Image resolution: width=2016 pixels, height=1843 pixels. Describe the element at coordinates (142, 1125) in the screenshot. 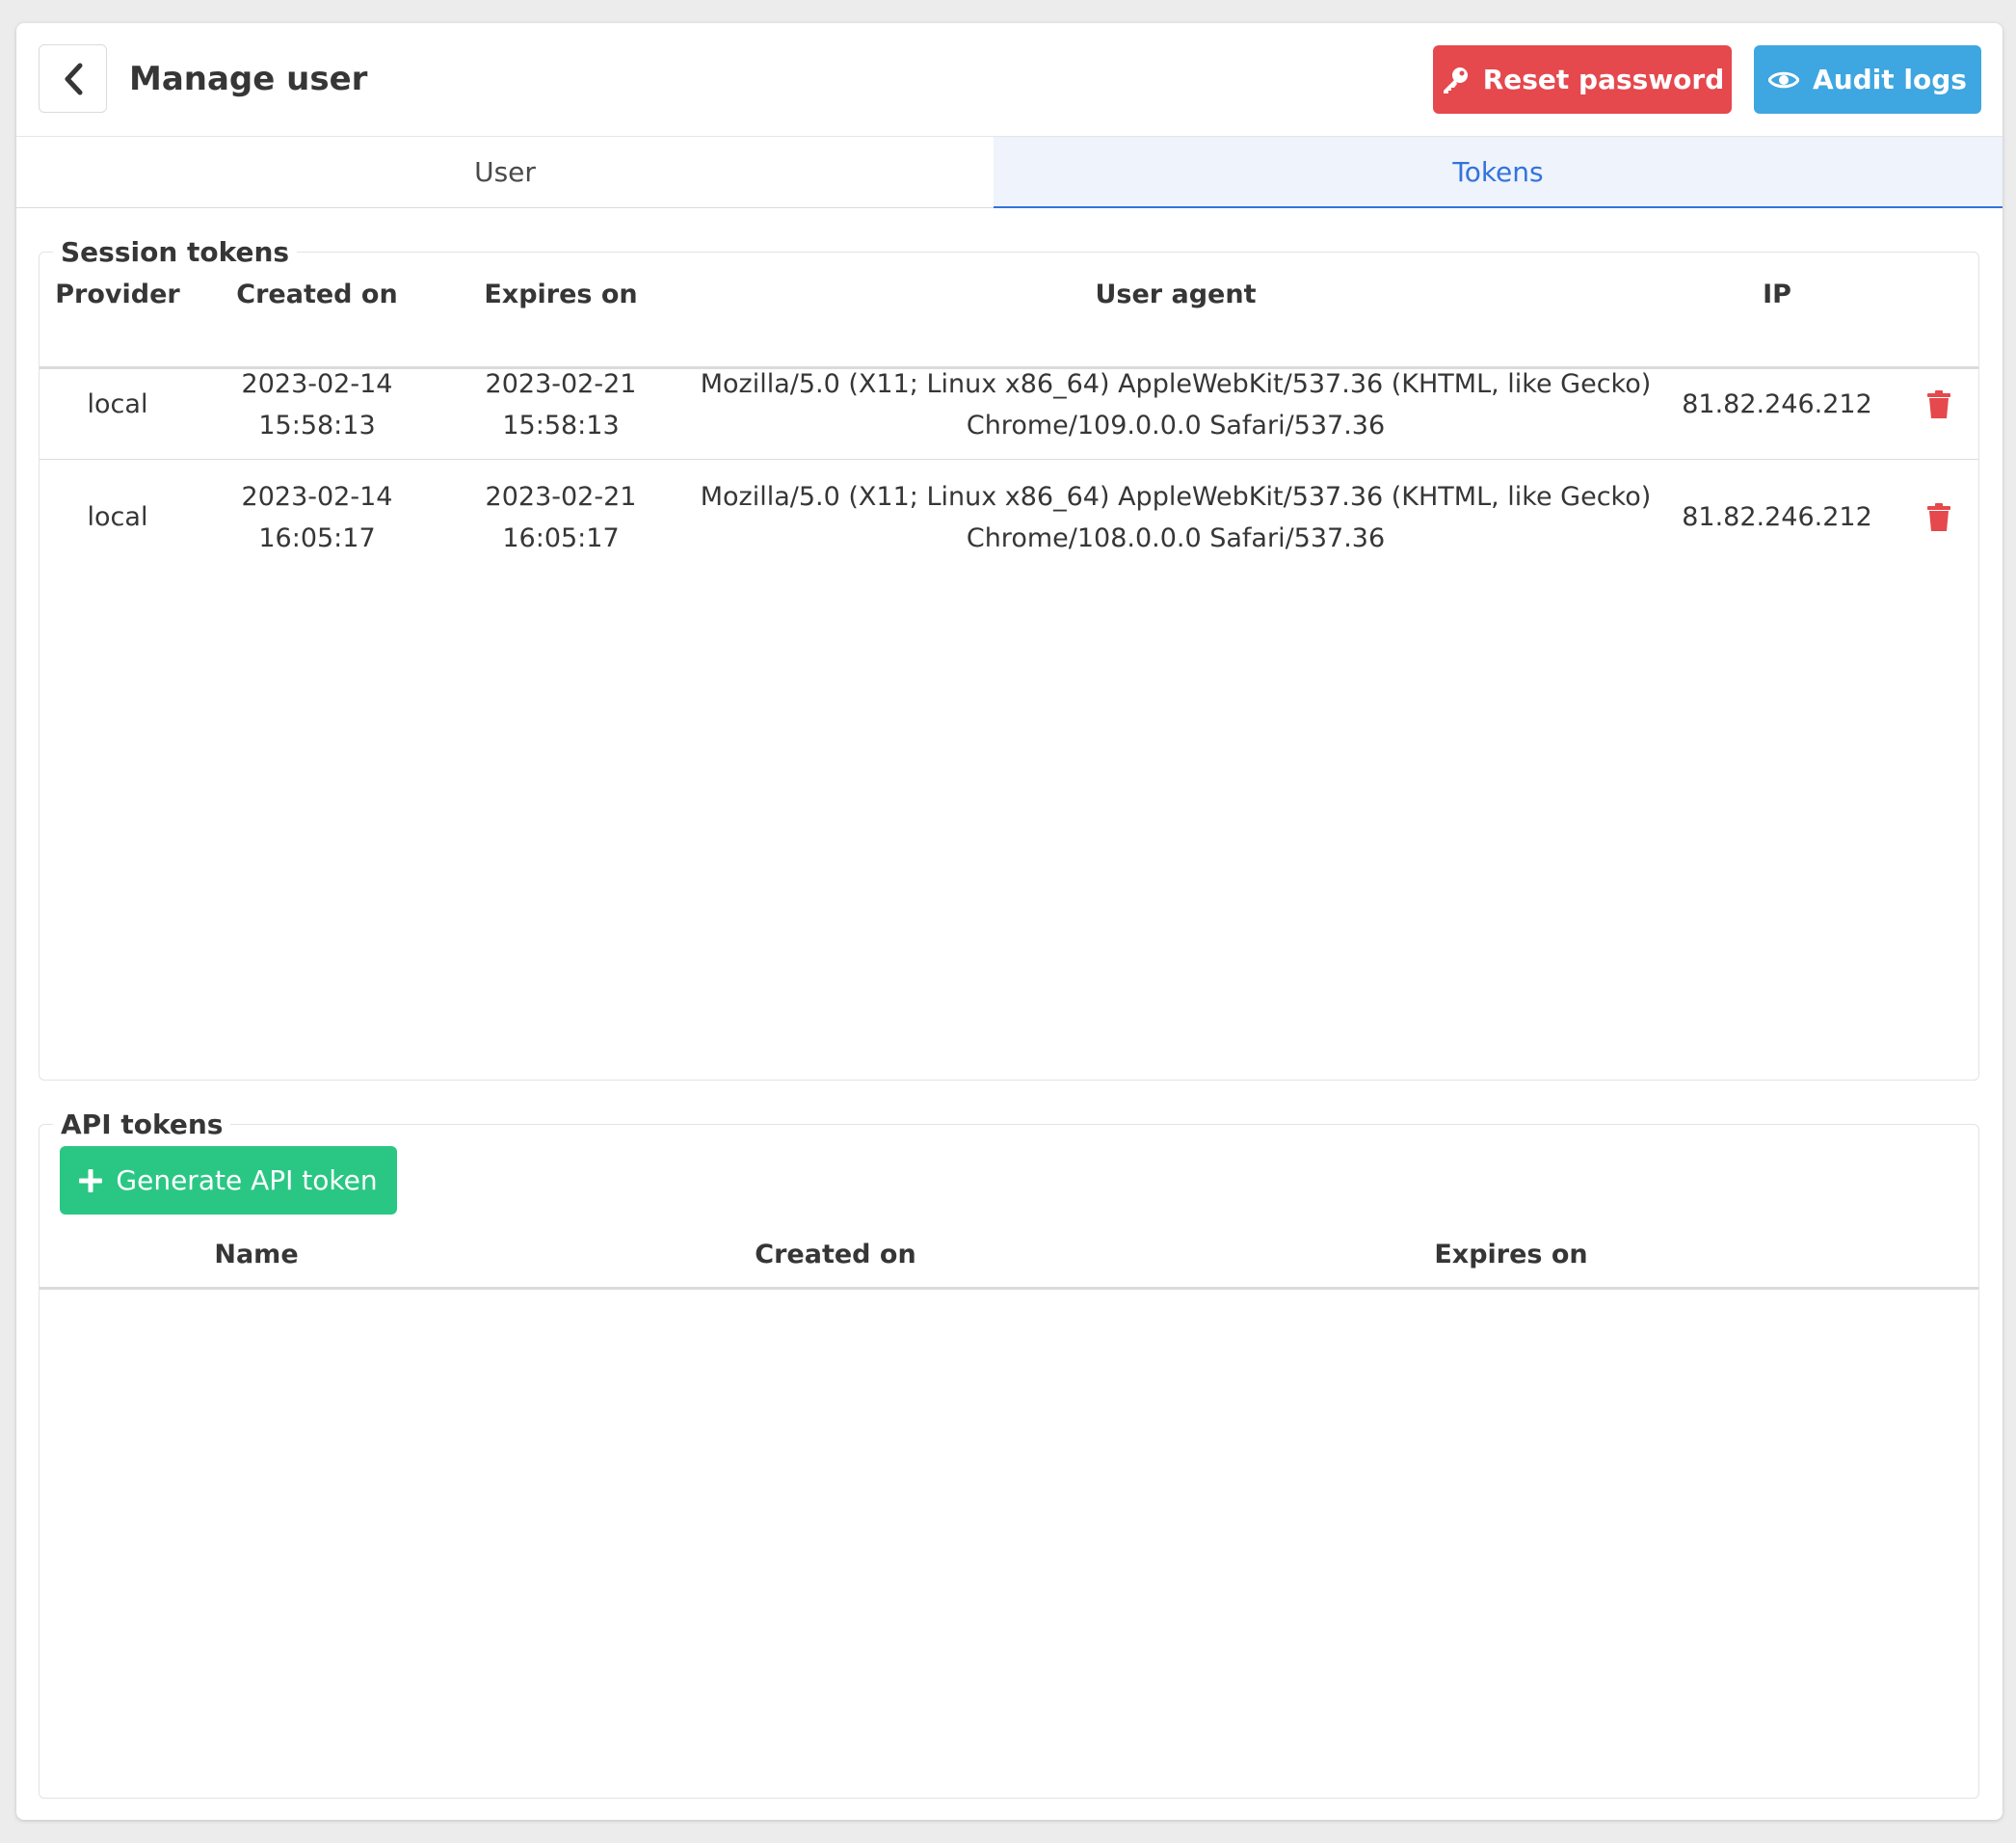

I see `api-tokens-legend: API tokens` at that location.